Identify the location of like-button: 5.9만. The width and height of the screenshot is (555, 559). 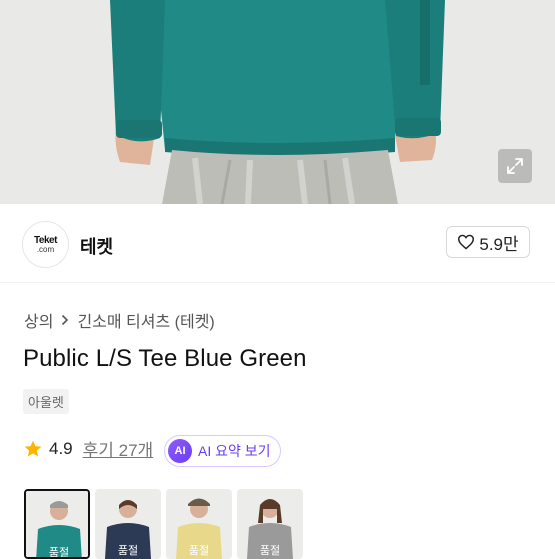
(488, 242).